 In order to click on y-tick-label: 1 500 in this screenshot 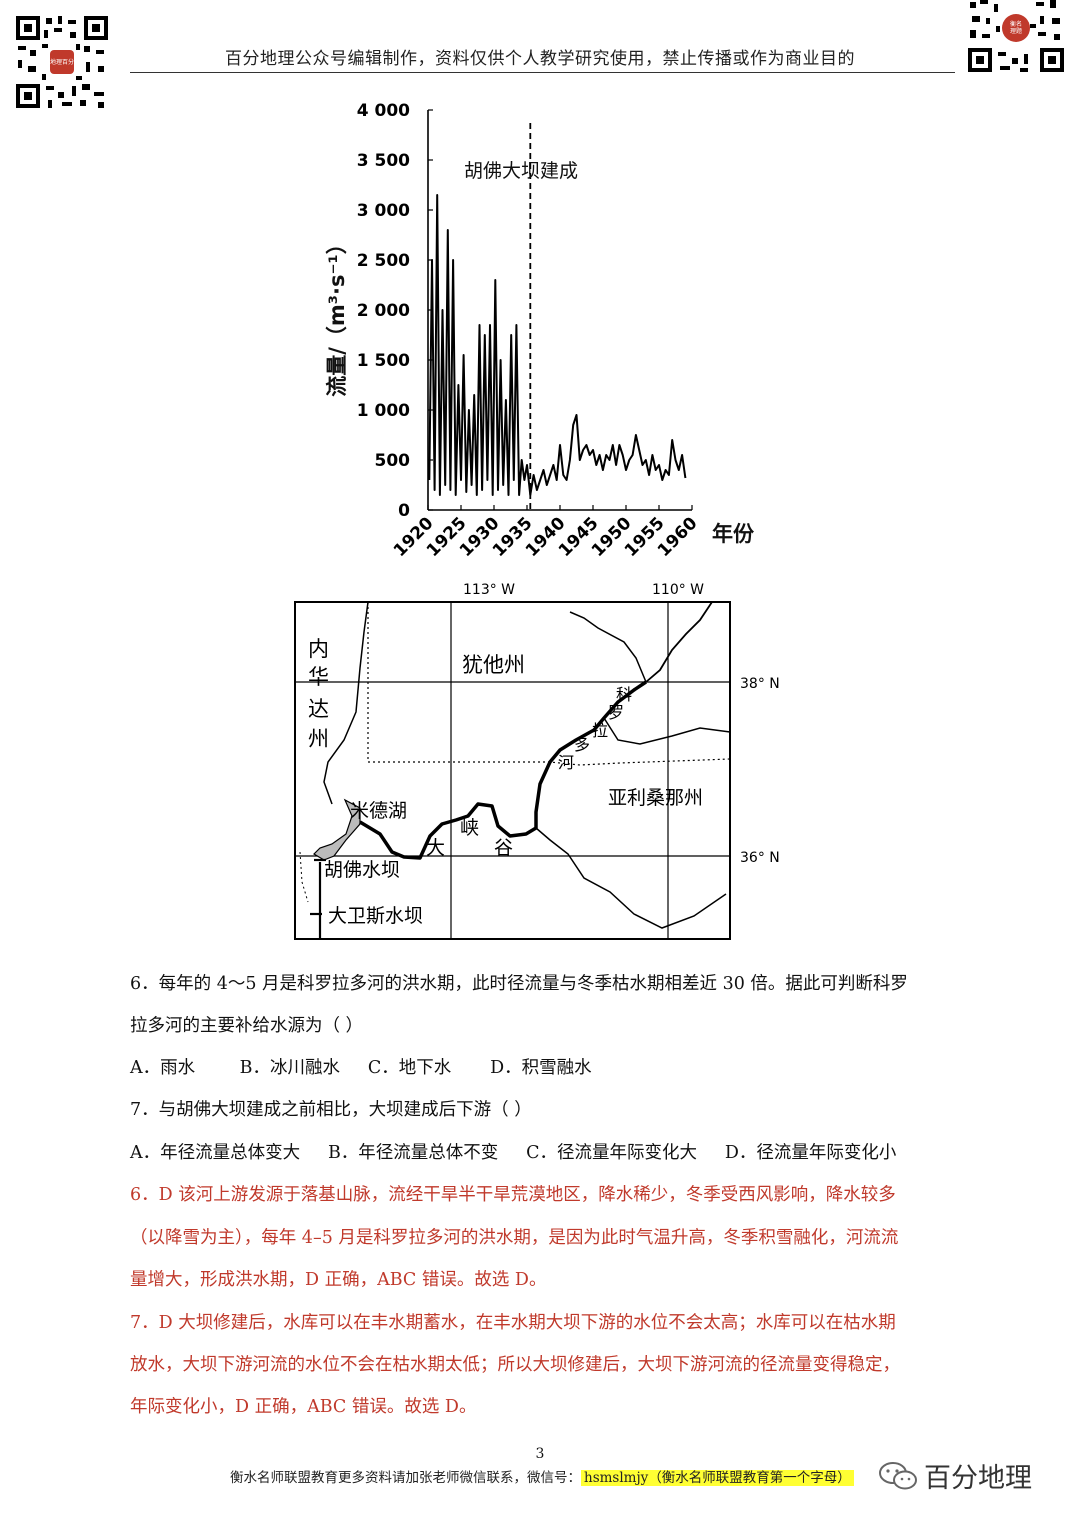, I will do `click(383, 361)`.